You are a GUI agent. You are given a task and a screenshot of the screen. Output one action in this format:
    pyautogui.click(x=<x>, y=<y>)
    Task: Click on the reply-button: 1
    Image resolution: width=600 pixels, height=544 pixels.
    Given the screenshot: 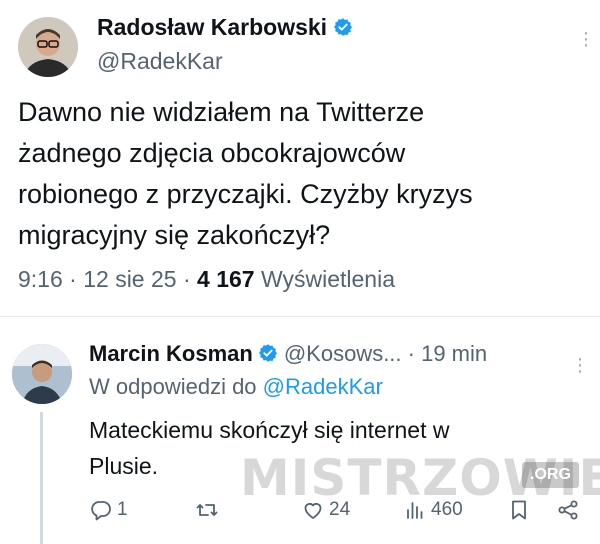 What is the action you would take?
    pyautogui.click(x=108, y=510)
    